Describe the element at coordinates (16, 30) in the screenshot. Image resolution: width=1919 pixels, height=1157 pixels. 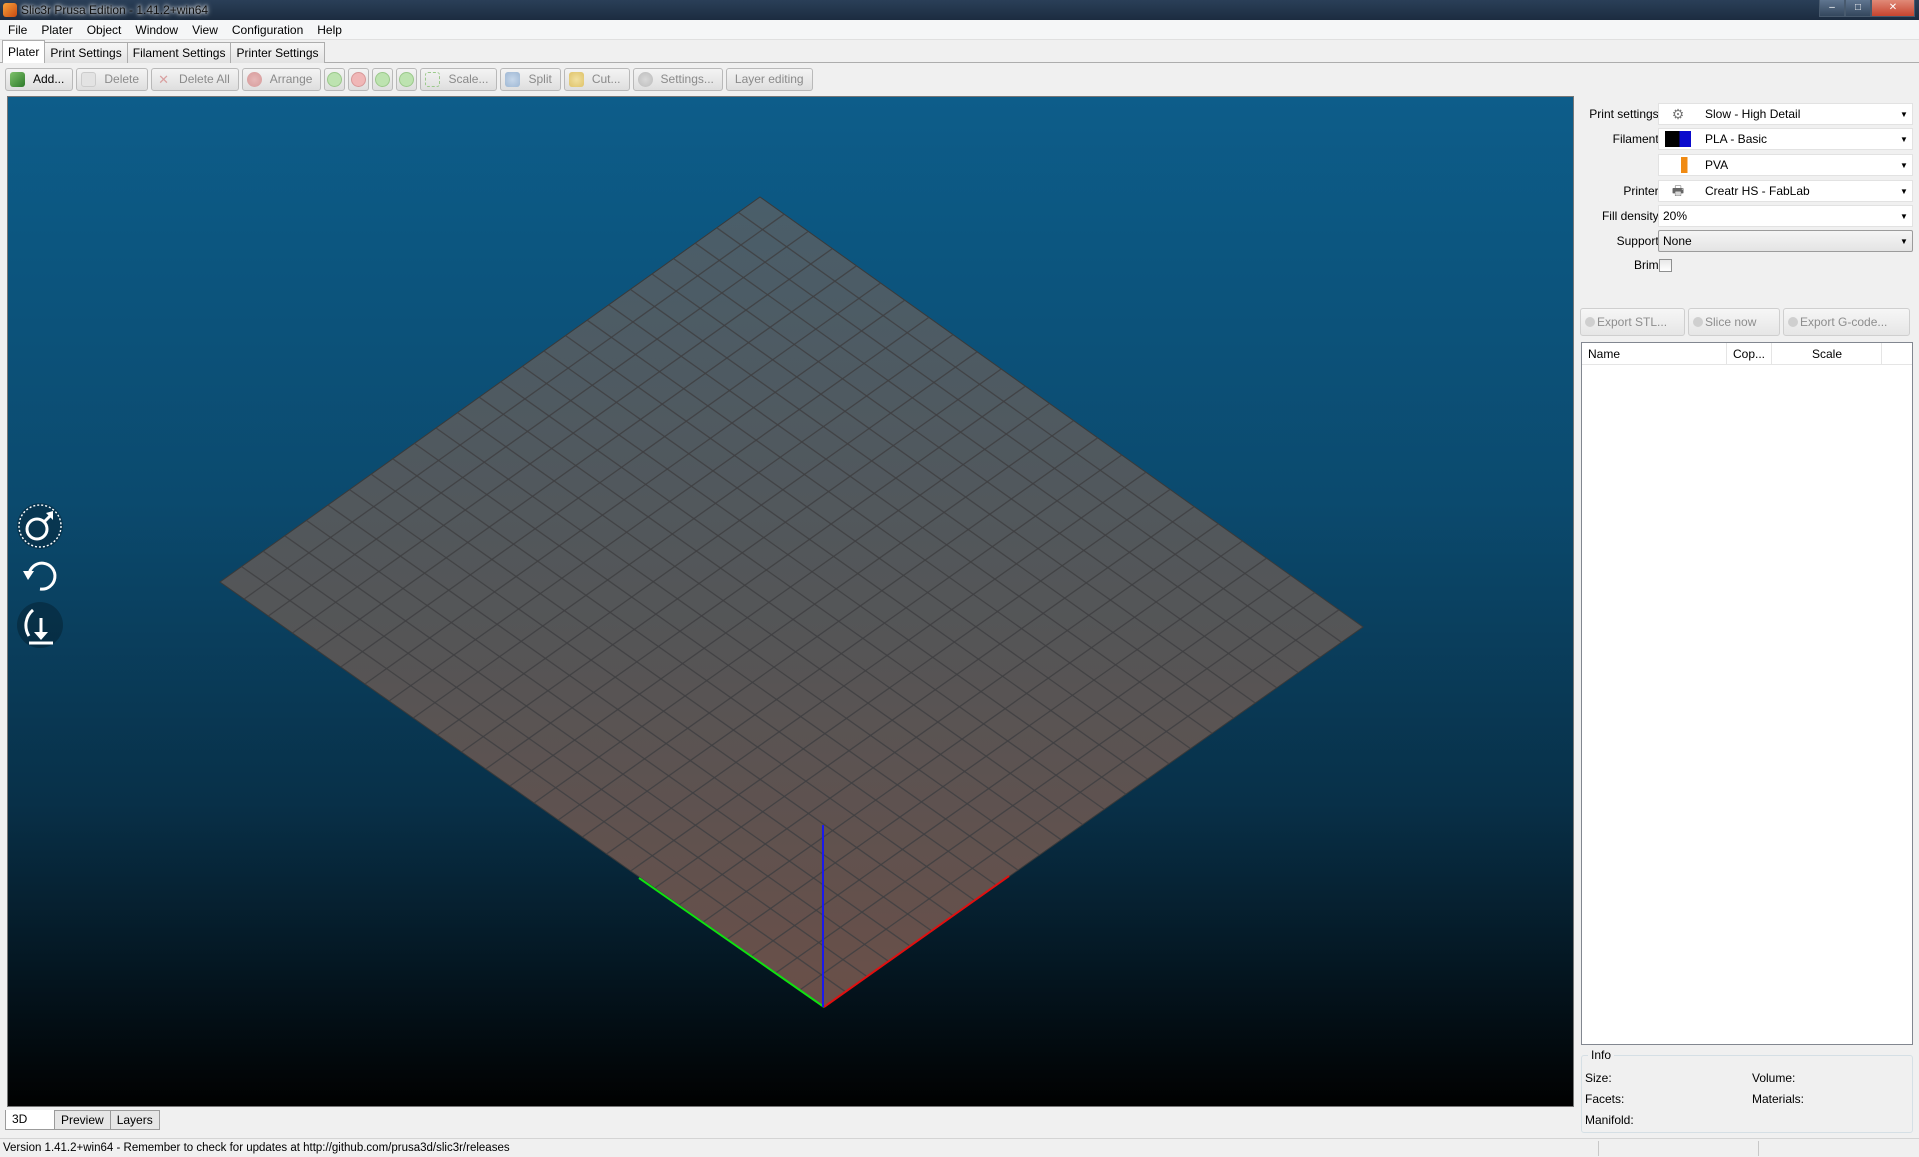
I see `menu-file: File` at that location.